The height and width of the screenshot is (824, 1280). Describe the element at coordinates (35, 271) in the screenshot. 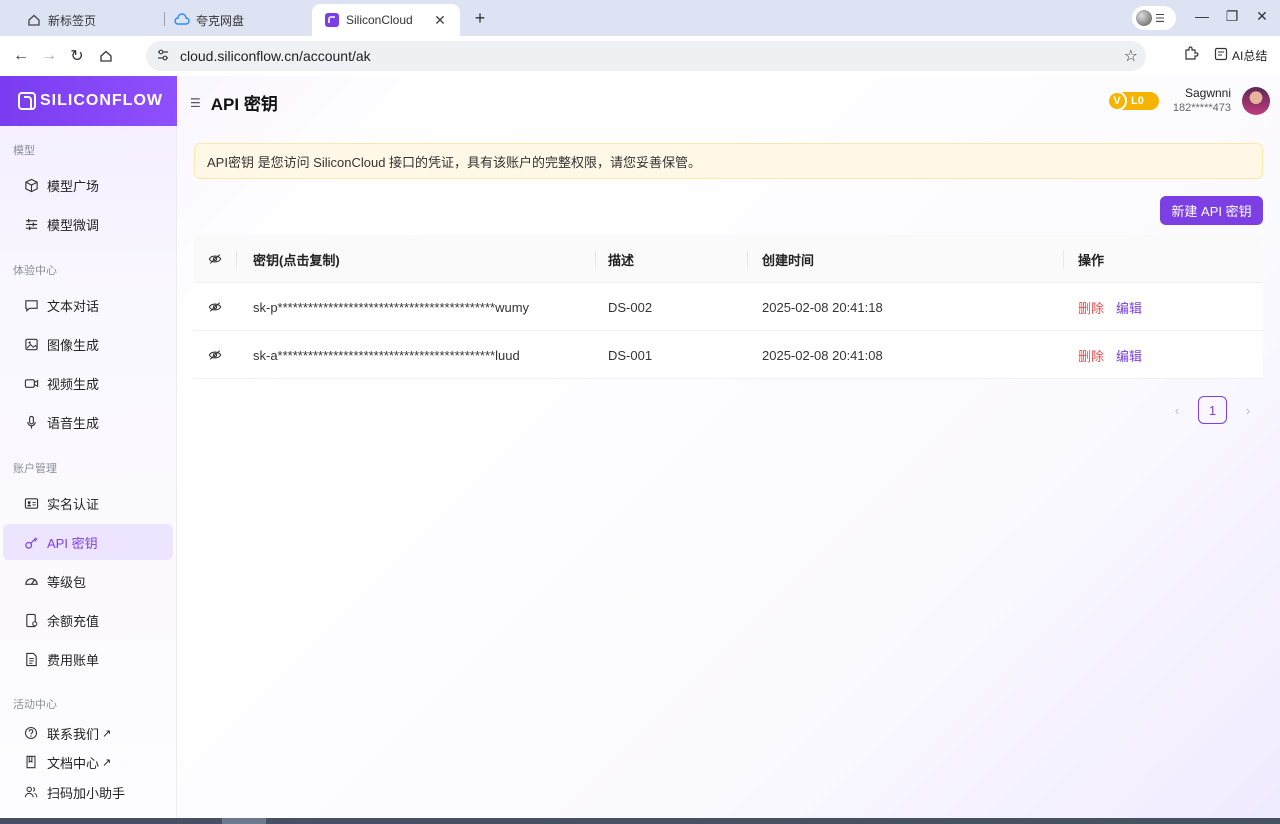

I see `sidebar-section-playground: 体验中心` at that location.